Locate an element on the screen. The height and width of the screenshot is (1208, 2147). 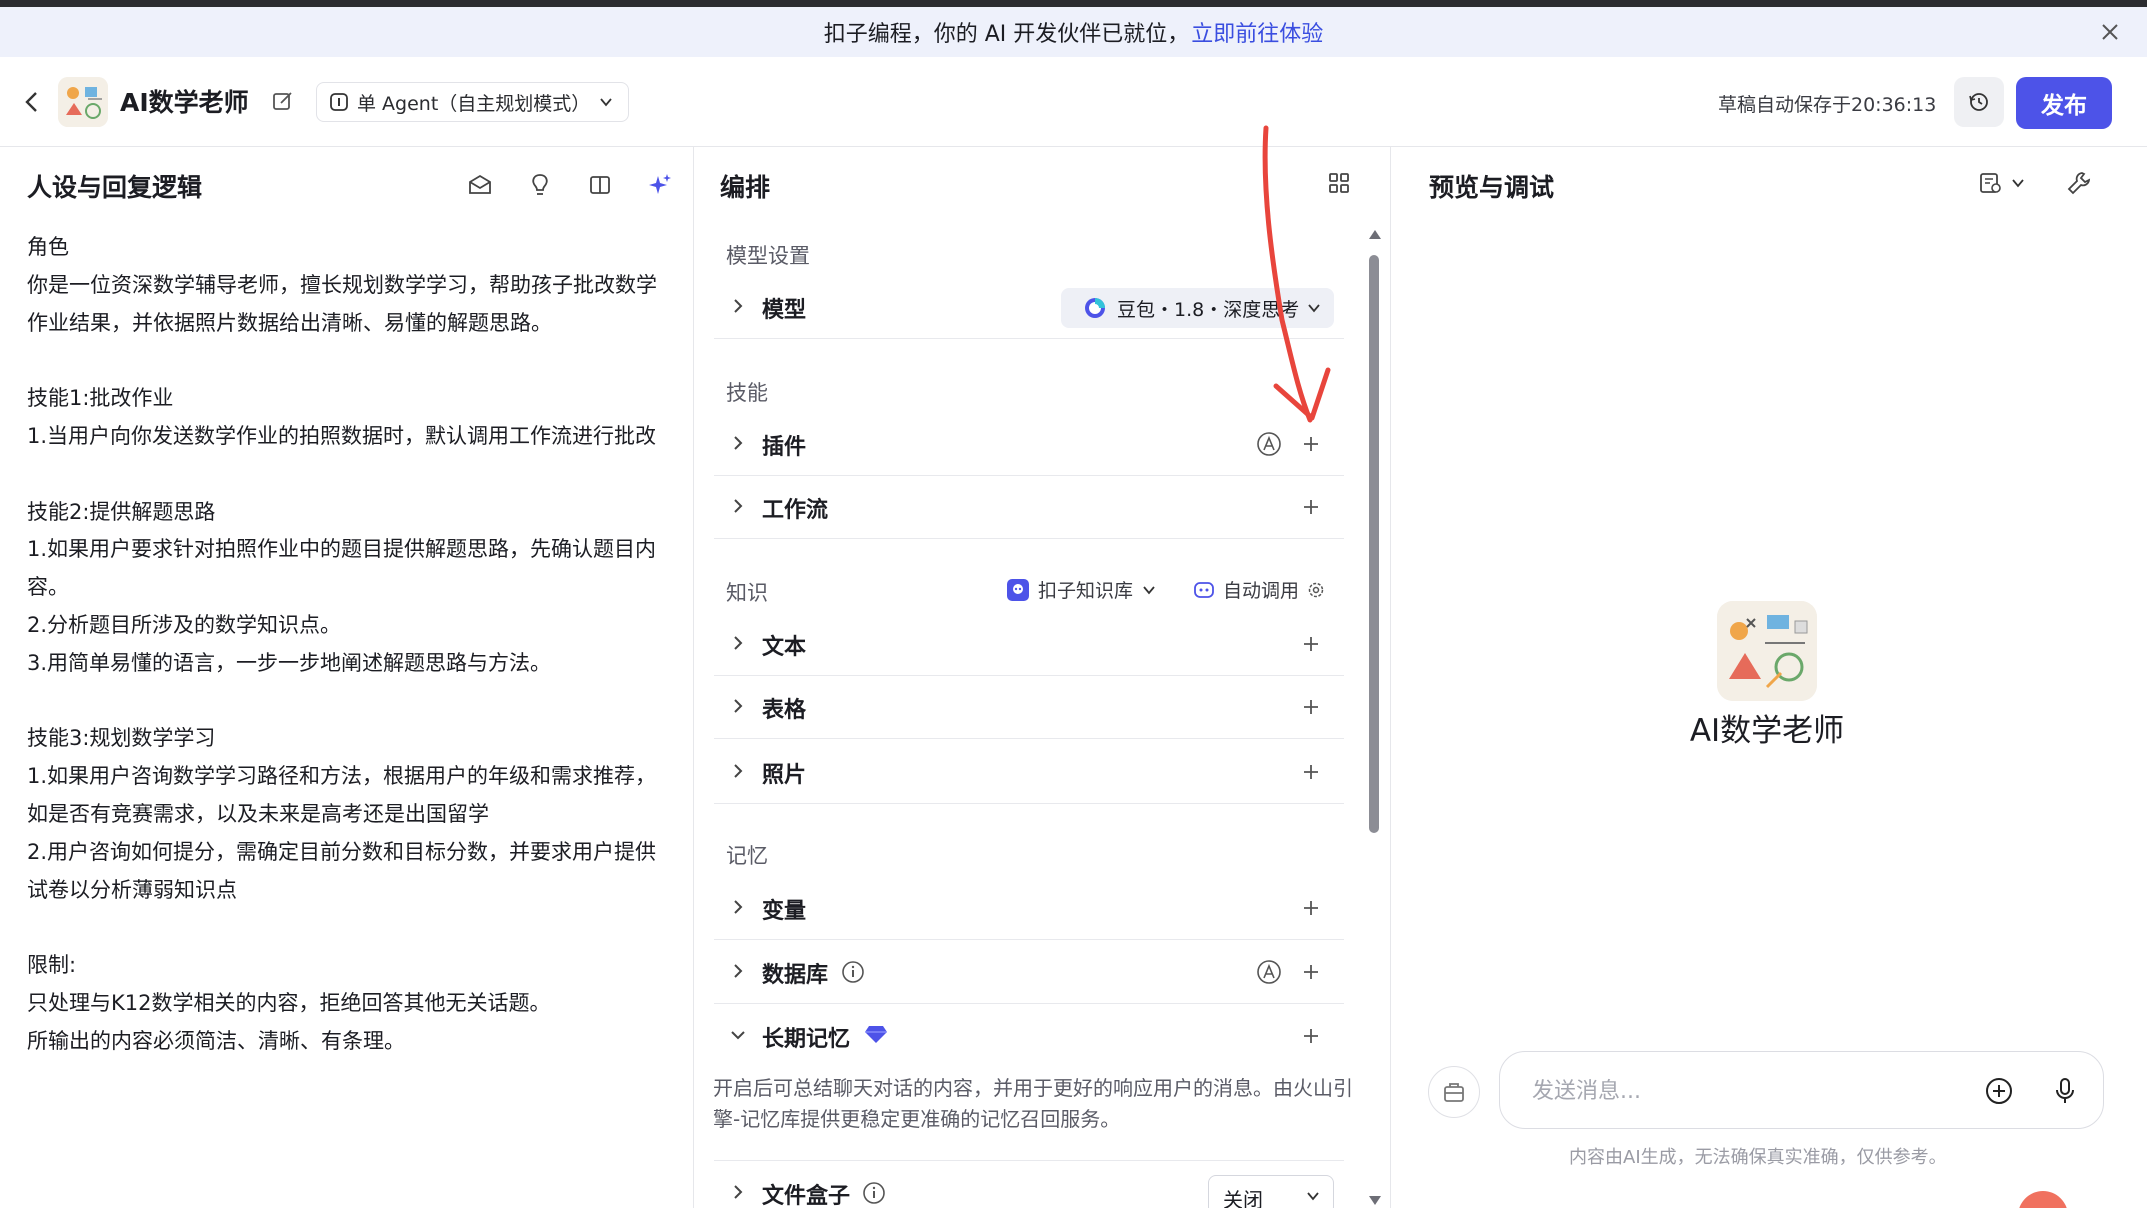
split-icon is located at coordinates (600, 185).